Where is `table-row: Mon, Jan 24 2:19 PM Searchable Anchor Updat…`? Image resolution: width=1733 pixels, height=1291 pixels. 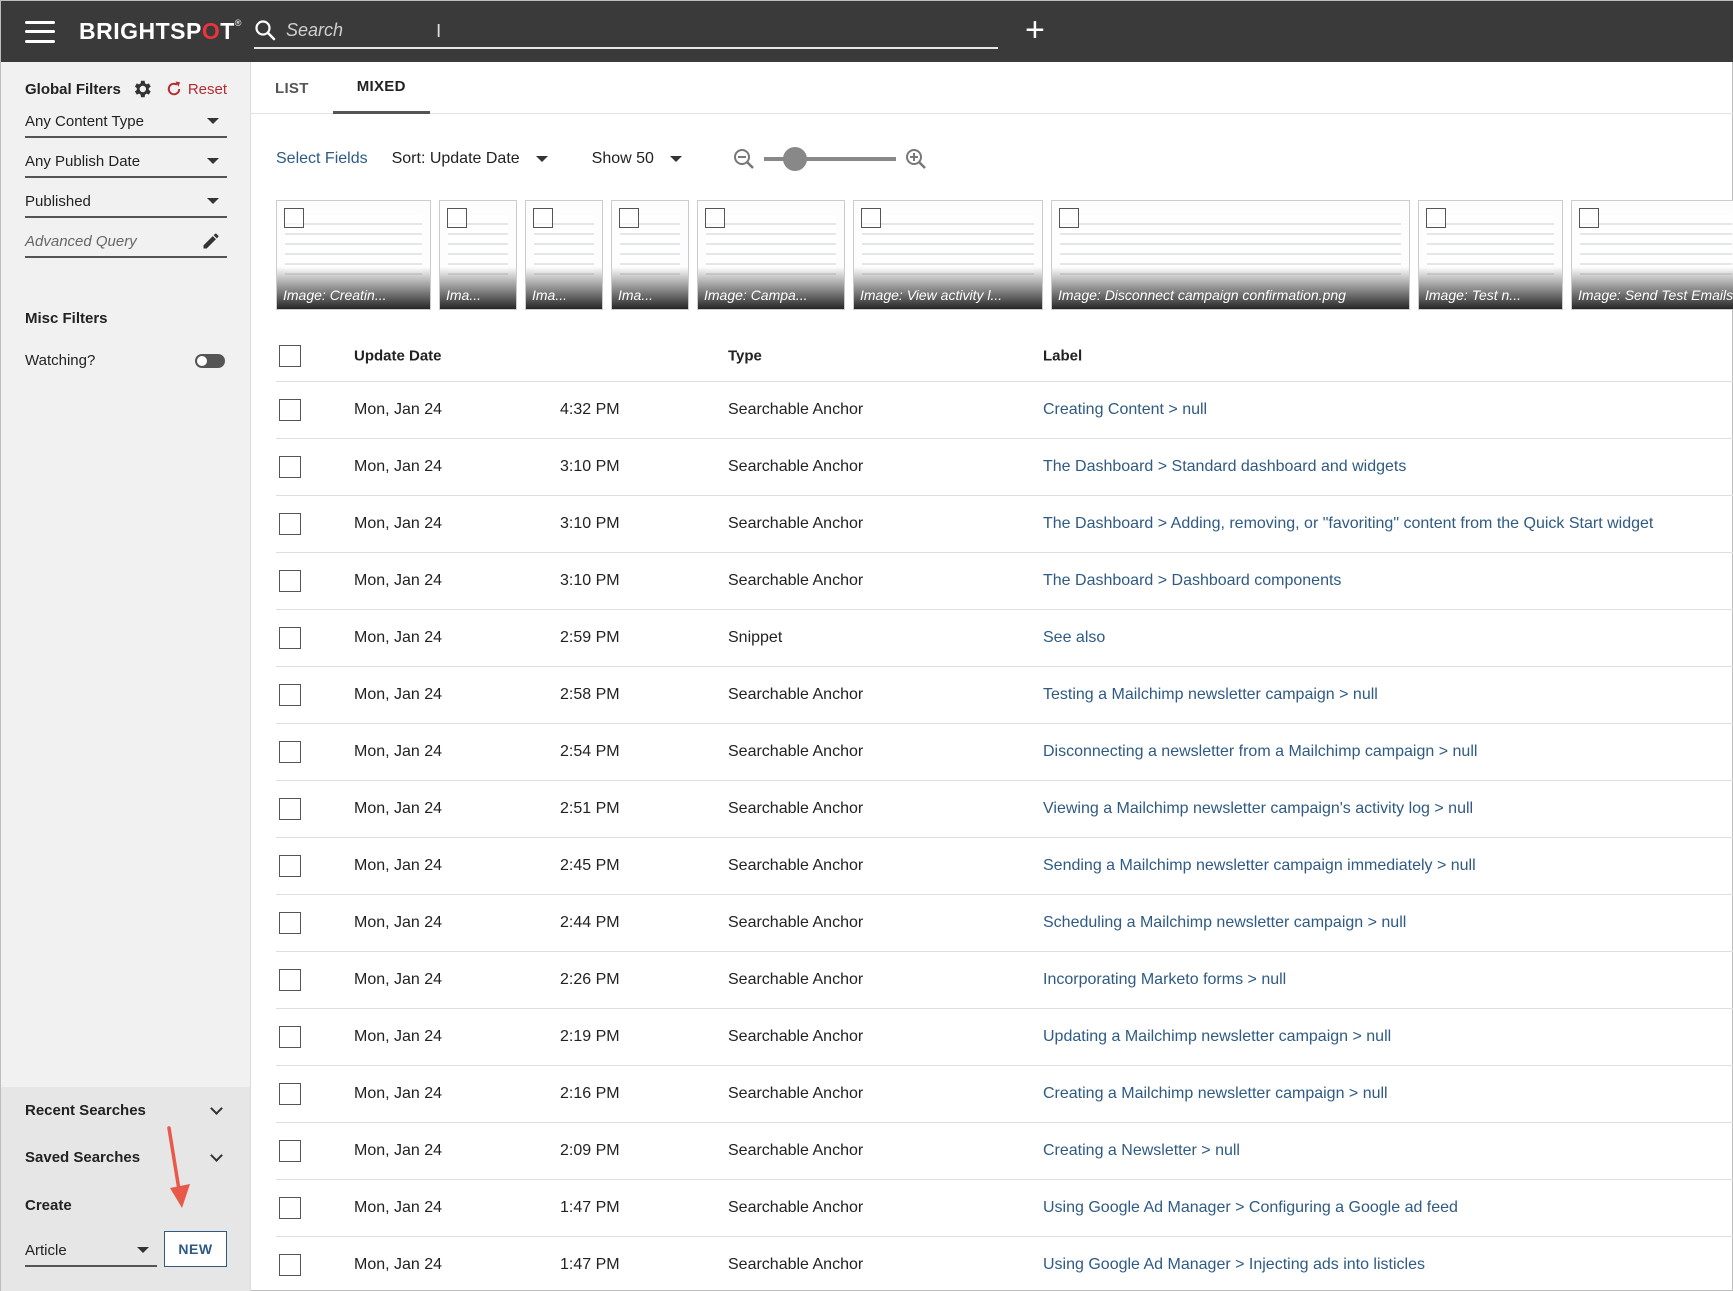 table-row: Mon, Jan 24 2:19 PM Searchable Anchor Updat… is located at coordinates (1004, 1037).